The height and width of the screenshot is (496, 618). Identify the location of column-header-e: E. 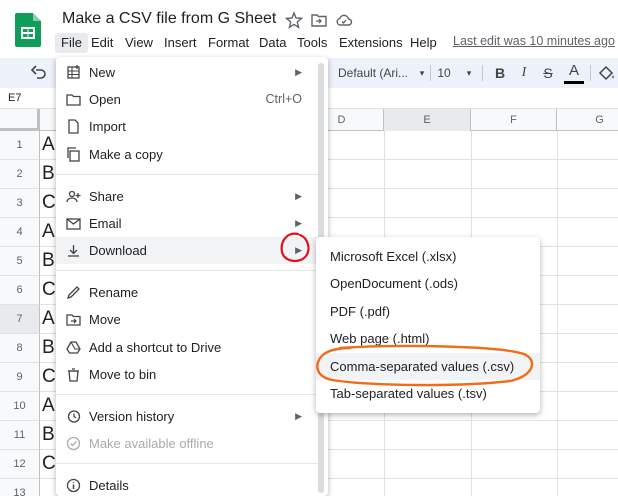
(427, 120).